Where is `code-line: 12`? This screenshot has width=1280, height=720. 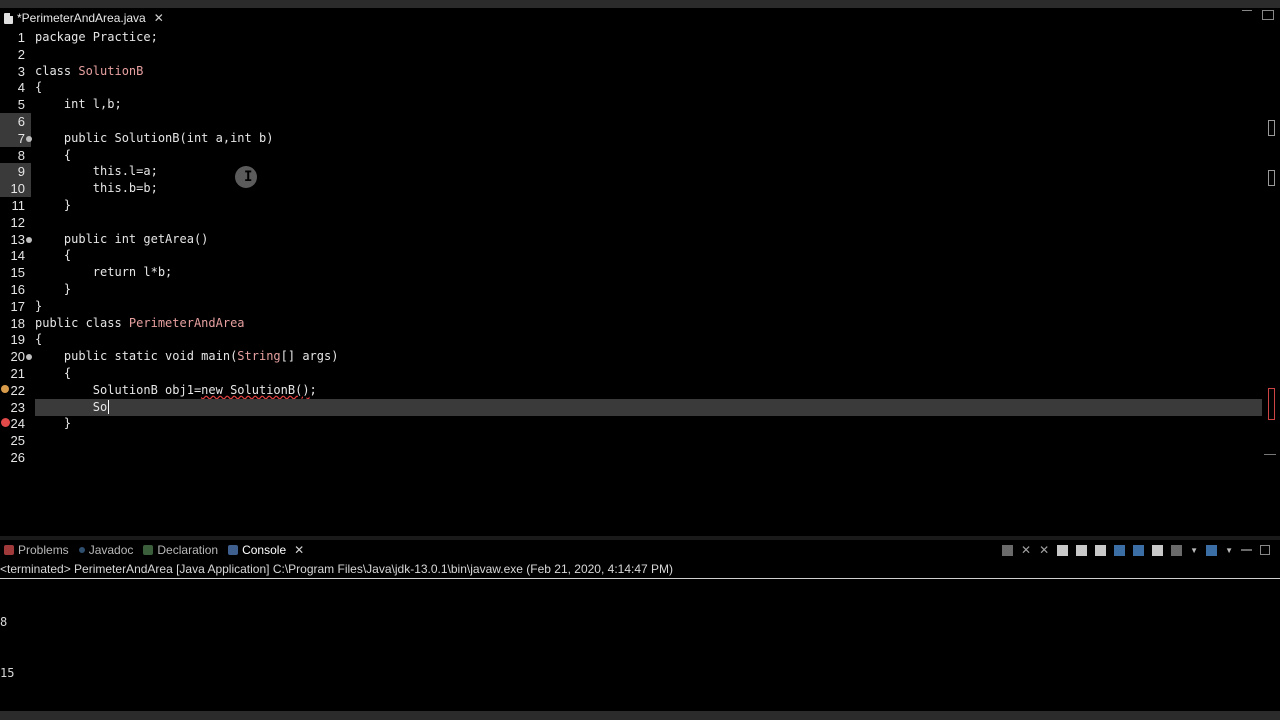 code-line: 12 is located at coordinates (631, 222).